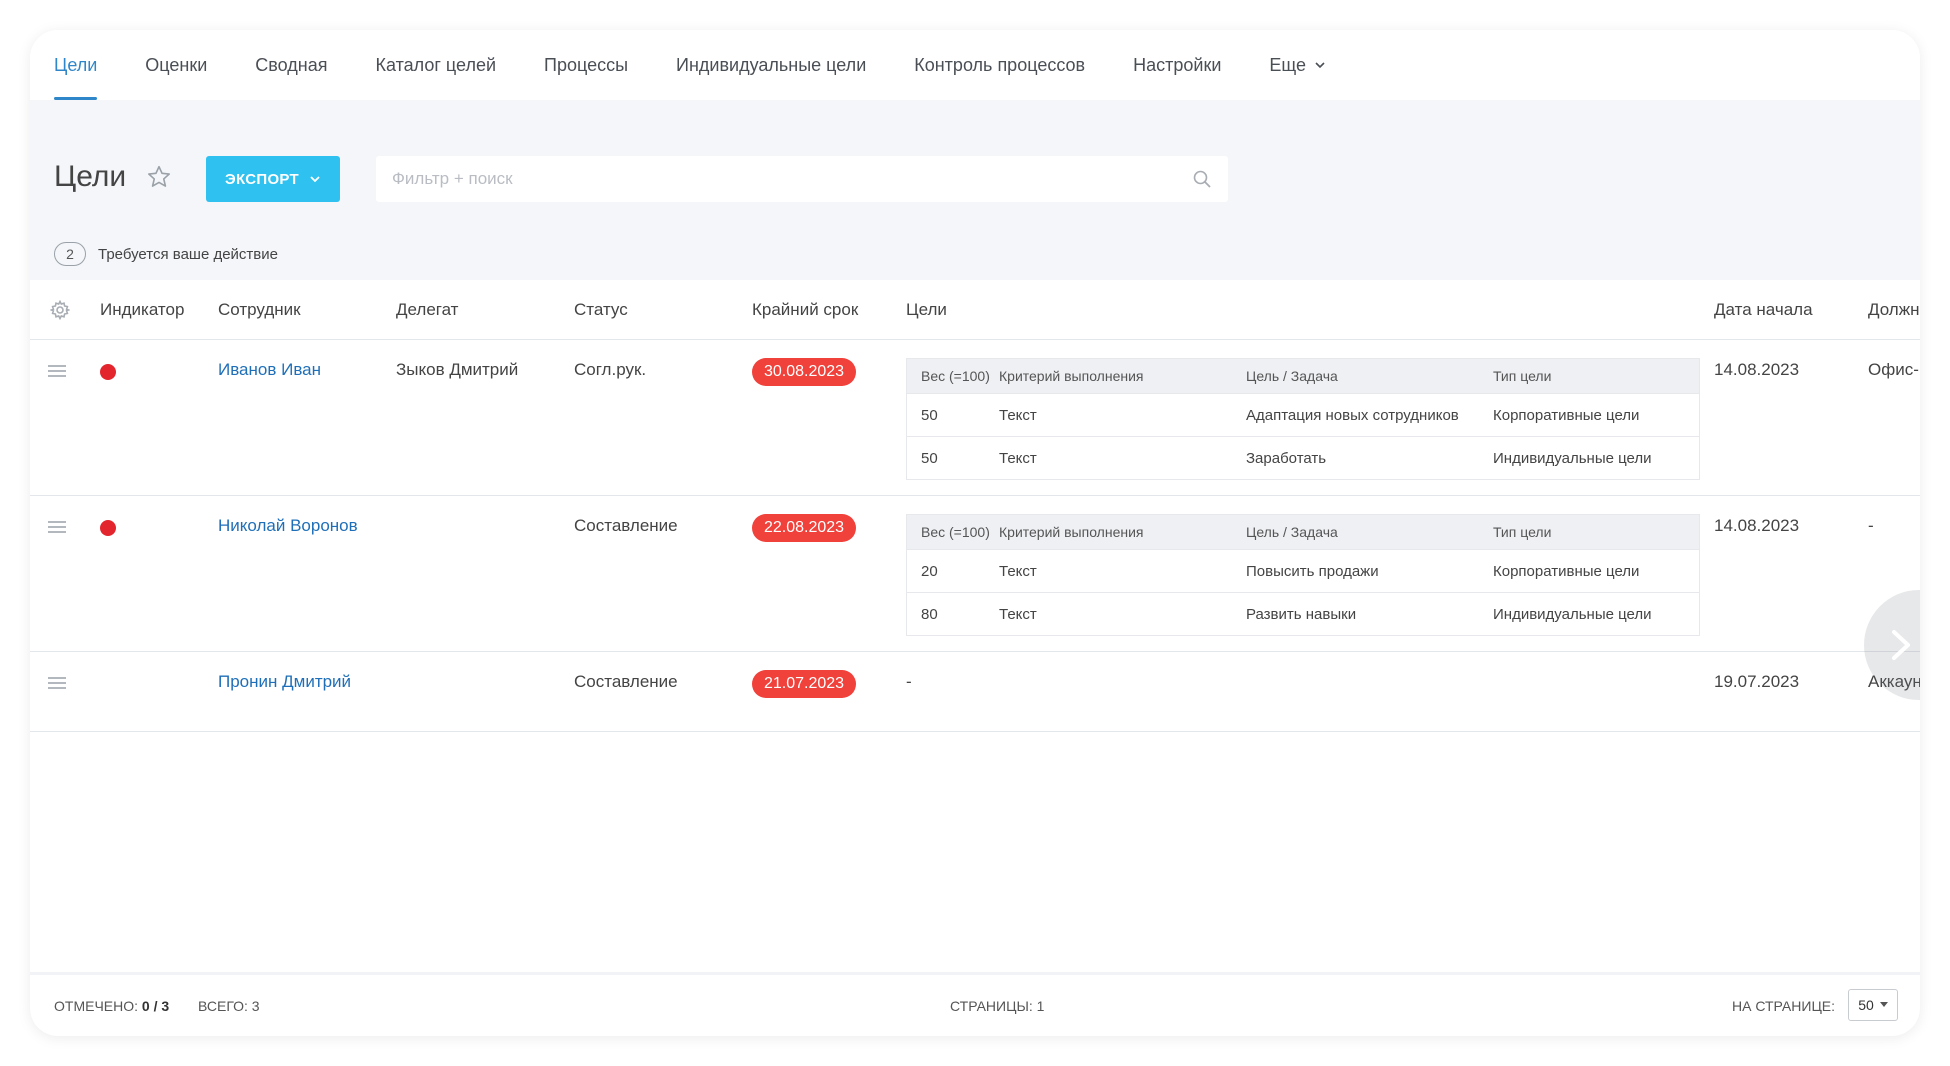 Image resolution: width=1950 pixels, height=1066 pixels. I want to click on column-position: Должно, so click(1894, 310).